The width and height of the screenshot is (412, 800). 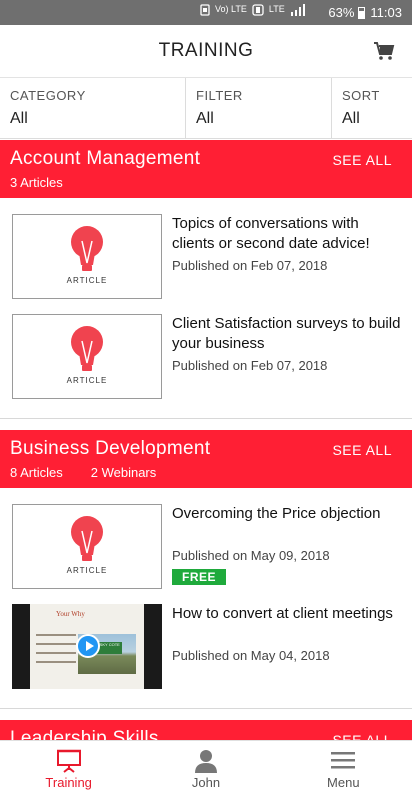 I want to click on lte-signal-icon: LTE, so click(x=276, y=9).